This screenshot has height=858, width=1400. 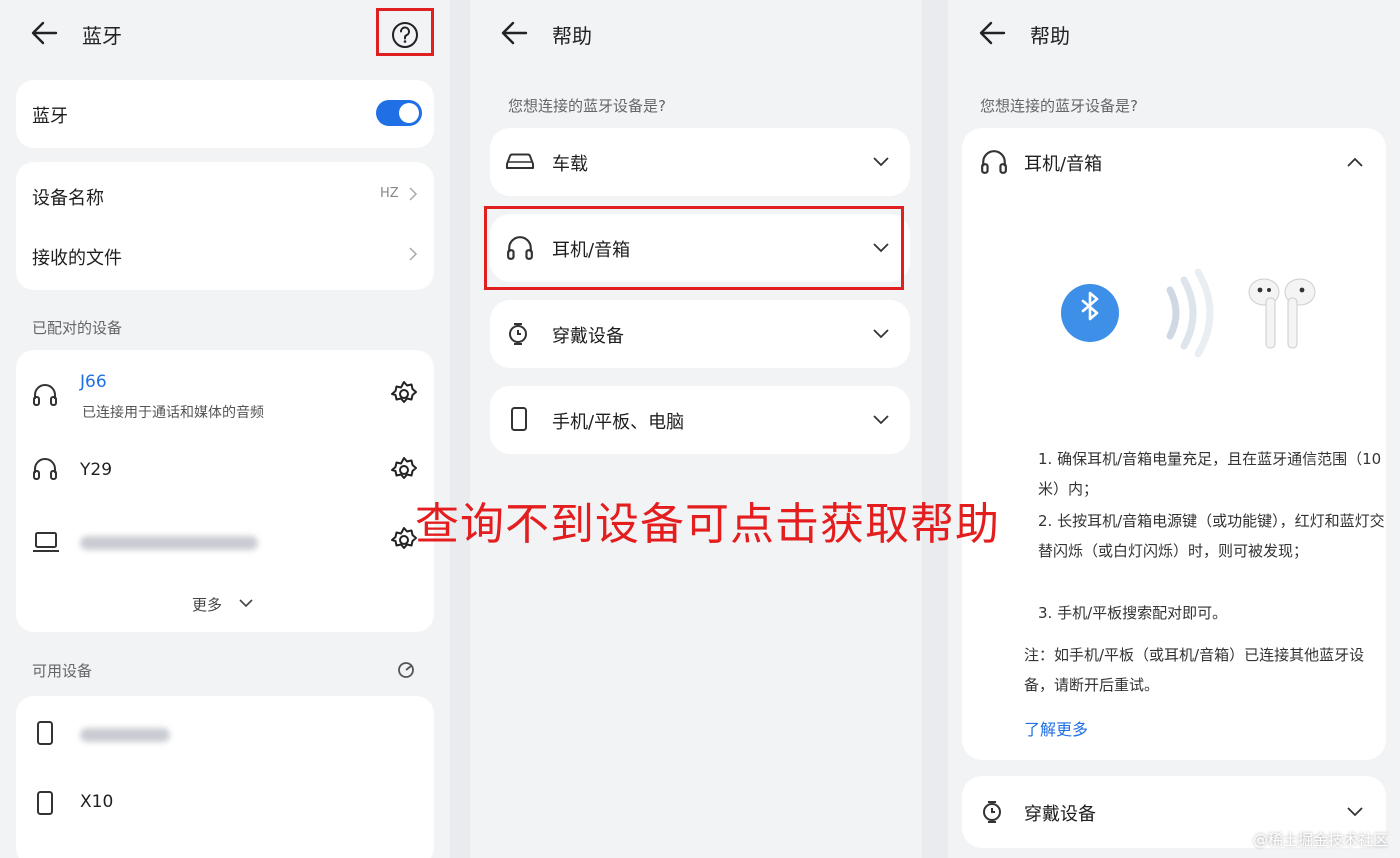 I want to click on chevron-up-icon, so click(x=1355, y=162).